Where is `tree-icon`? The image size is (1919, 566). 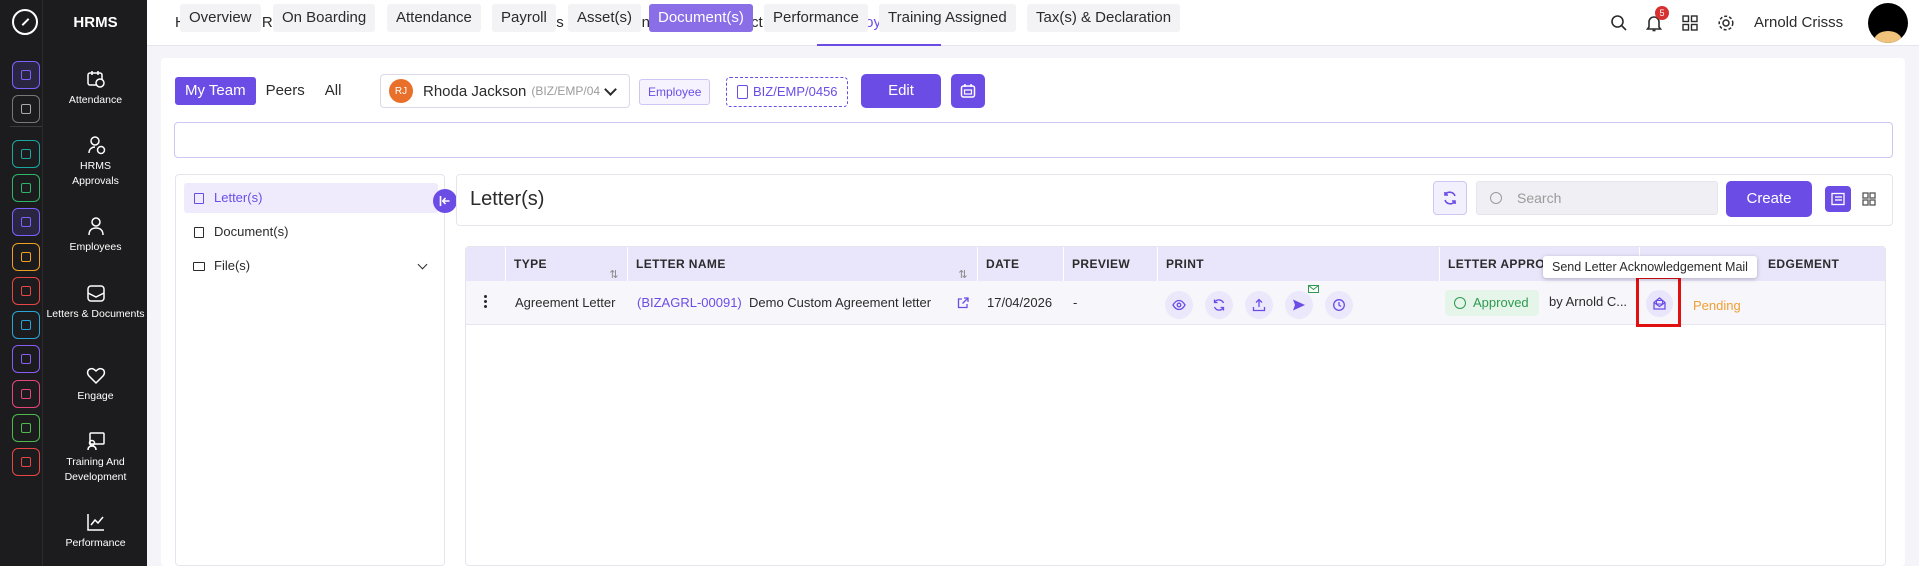
tree-icon is located at coordinates (26, 154).